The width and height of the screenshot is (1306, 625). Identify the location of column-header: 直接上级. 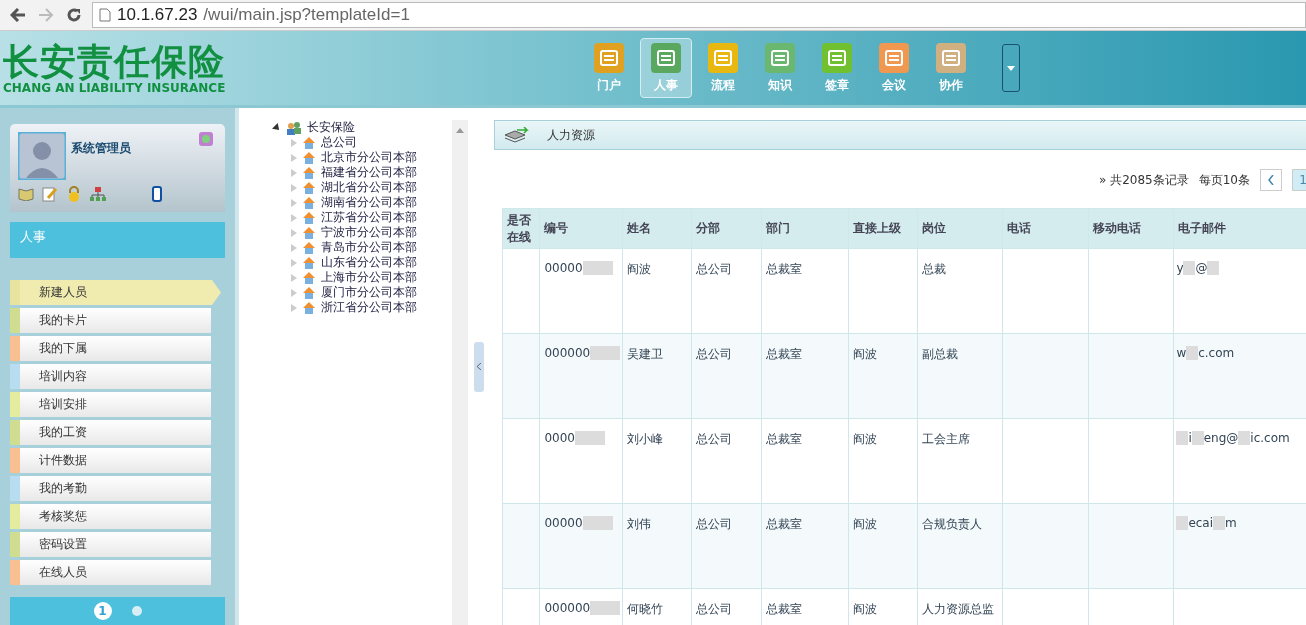
(883, 228).